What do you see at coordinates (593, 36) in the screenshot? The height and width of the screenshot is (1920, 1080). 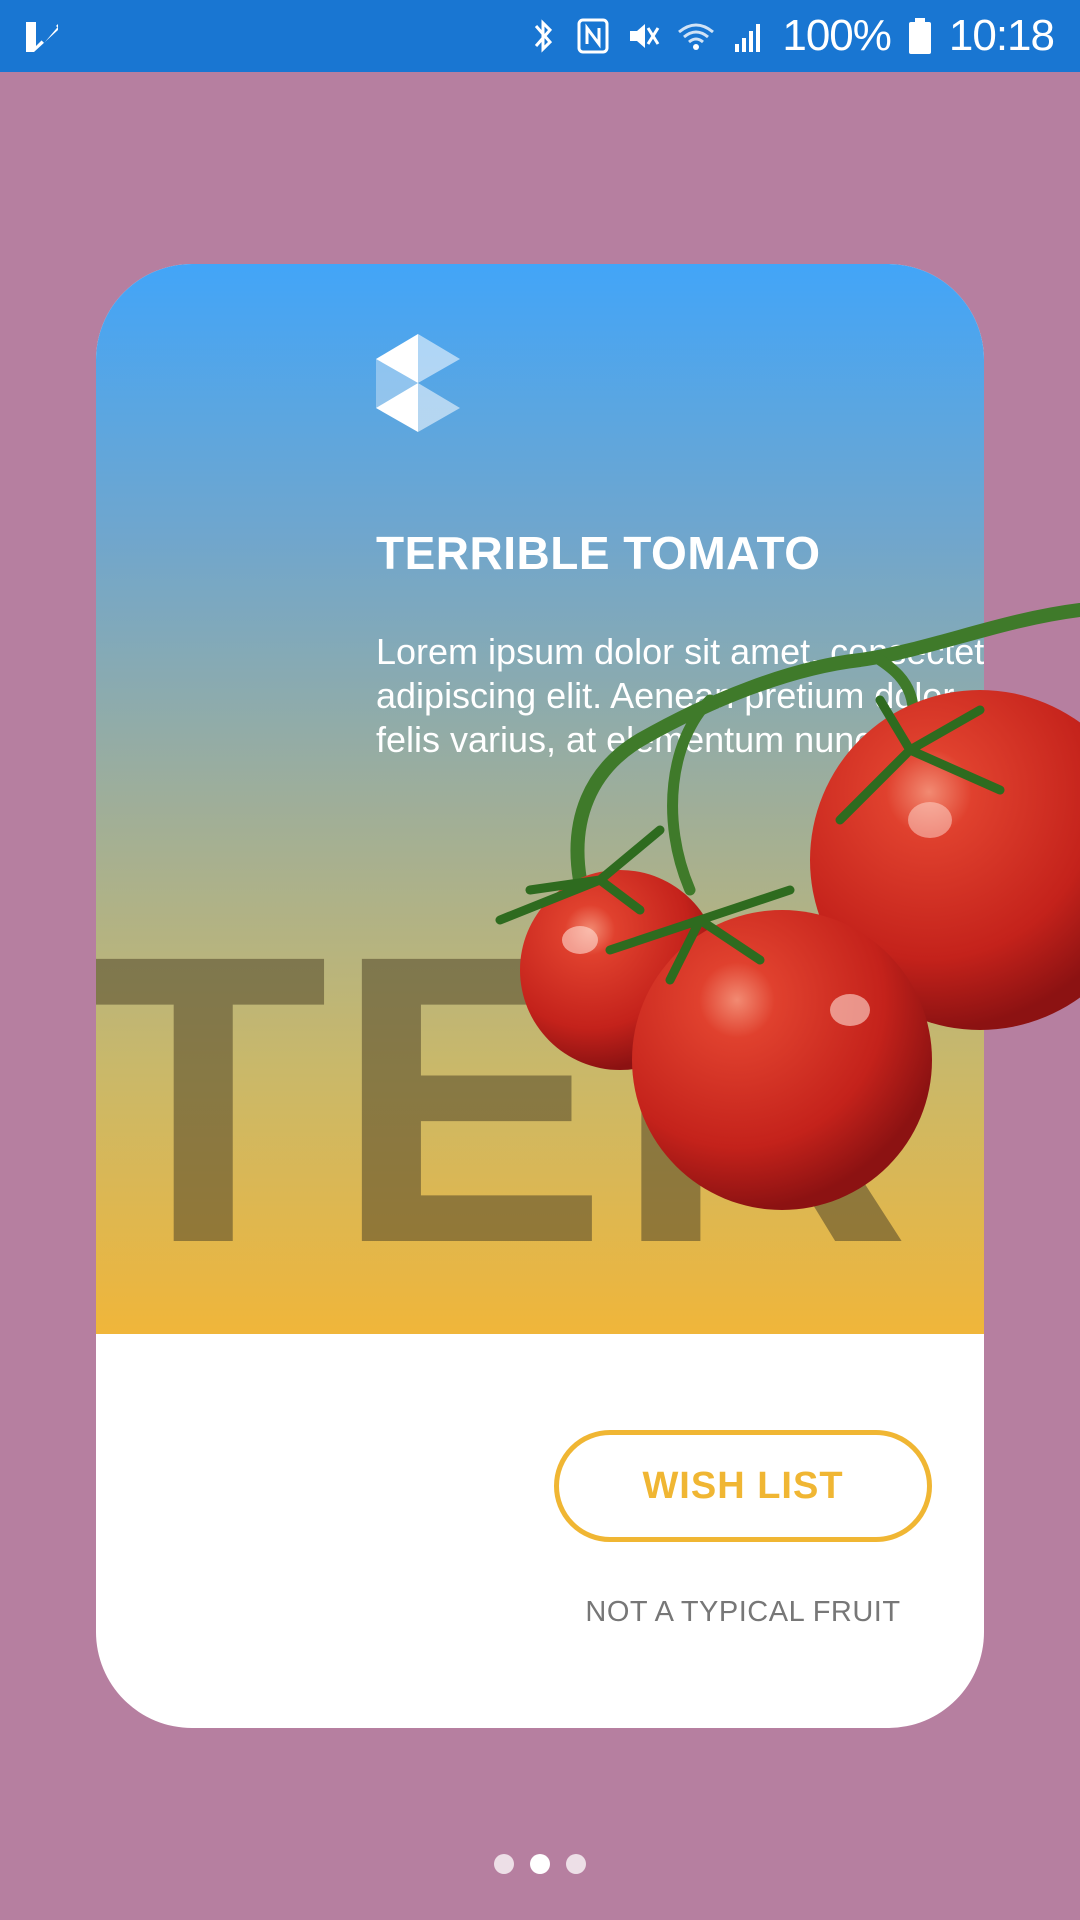 I see `nfc-icon` at bounding box center [593, 36].